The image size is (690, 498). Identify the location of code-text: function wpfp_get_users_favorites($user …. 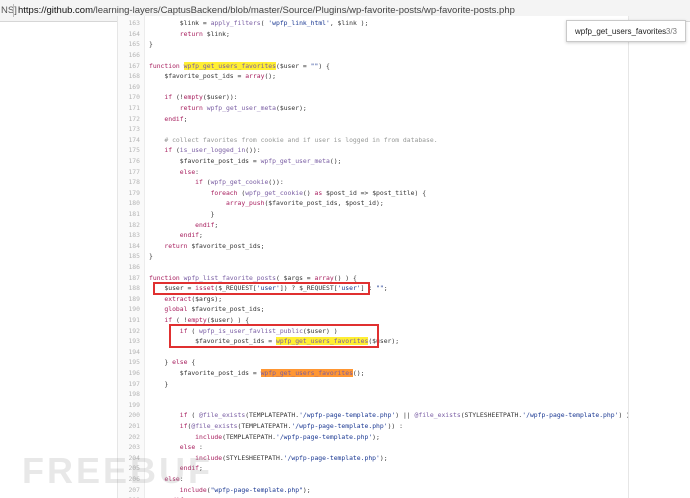
(239, 65).